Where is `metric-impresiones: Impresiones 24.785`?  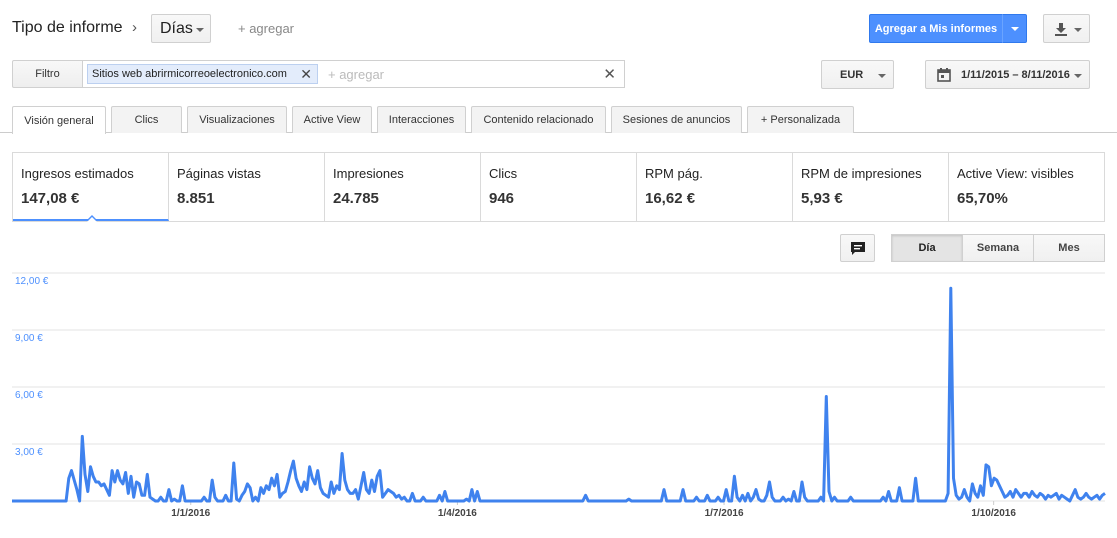
metric-impresiones: Impresiones 24.785 is located at coordinates (403, 187).